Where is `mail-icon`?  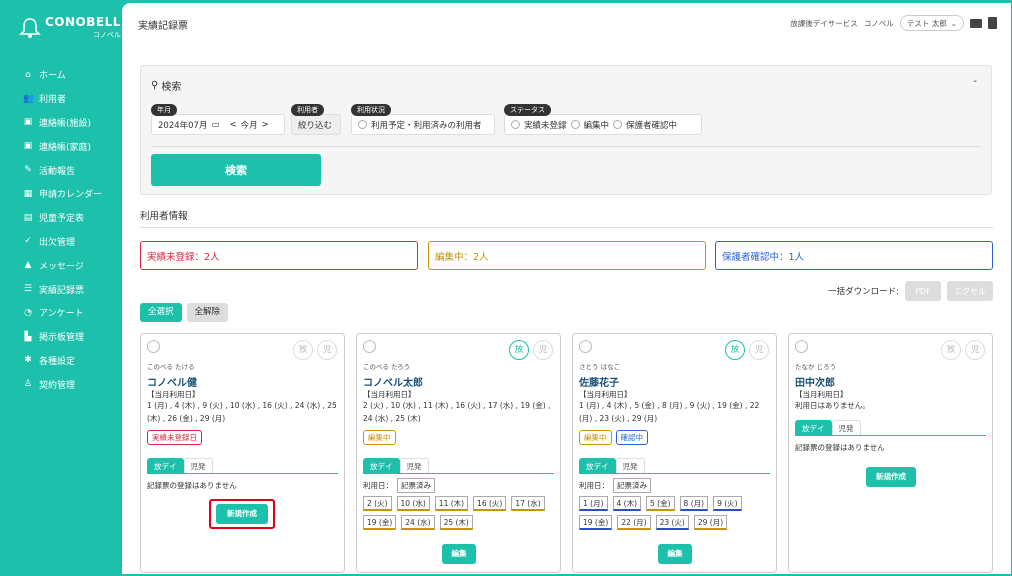 mail-icon is located at coordinates (976, 23).